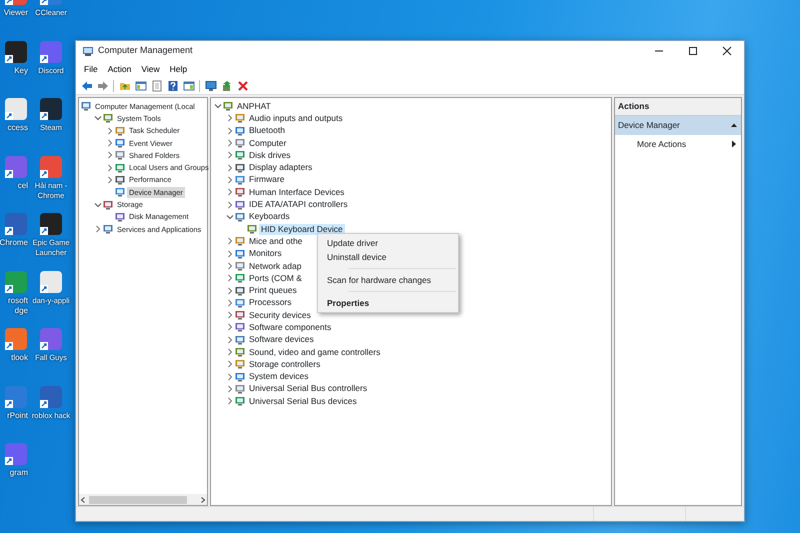 Image resolution: width=800 pixels, height=533 pixels. What do you see at coordinates (290, 327) in the screenshot?
I see `tree-item: Software components` at bounding box center [290, 327].